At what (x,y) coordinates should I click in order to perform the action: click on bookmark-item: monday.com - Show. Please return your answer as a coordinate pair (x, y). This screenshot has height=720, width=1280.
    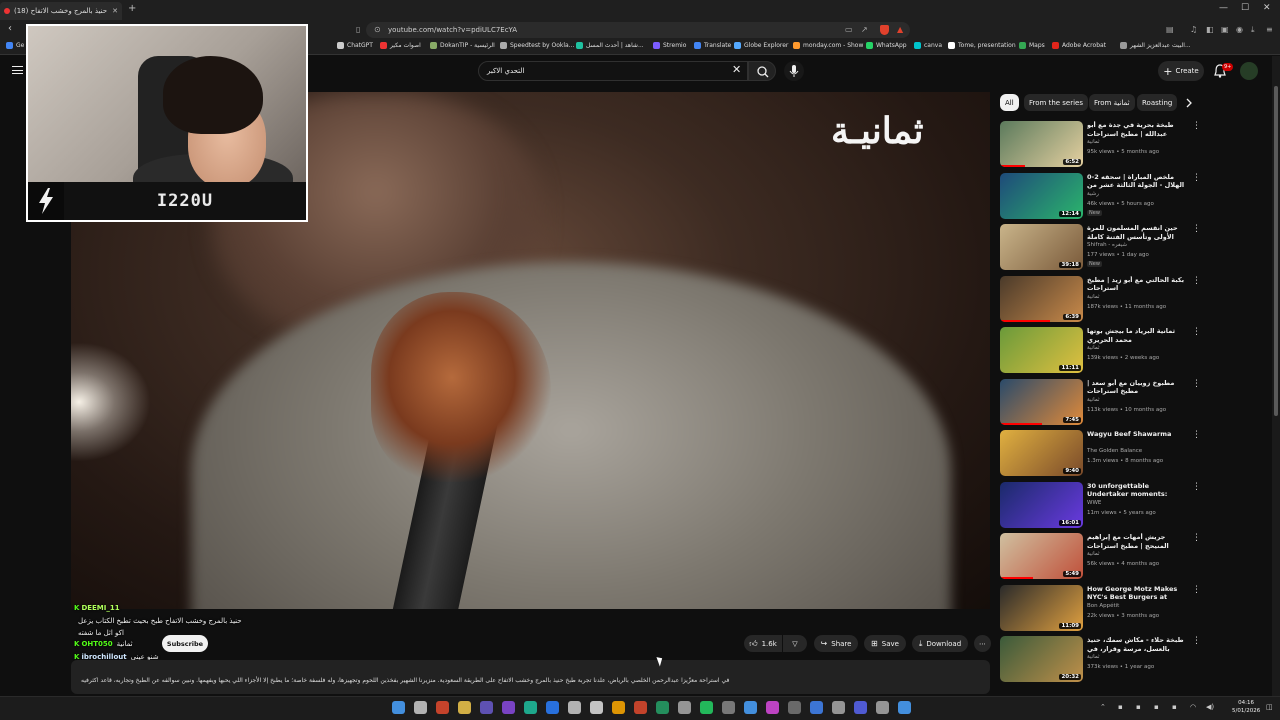
    Looking at the image, I should click on (828, 45).